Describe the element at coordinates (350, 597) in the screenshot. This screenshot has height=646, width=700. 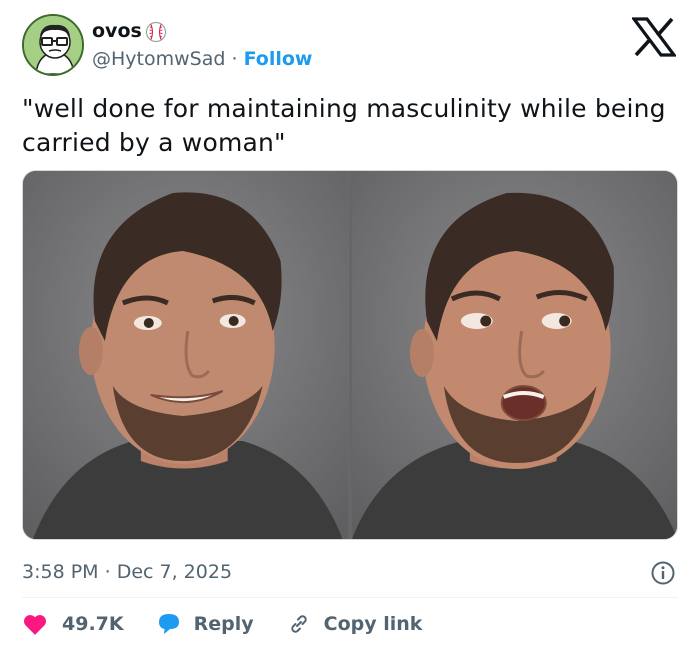
I see `divider` at that location.